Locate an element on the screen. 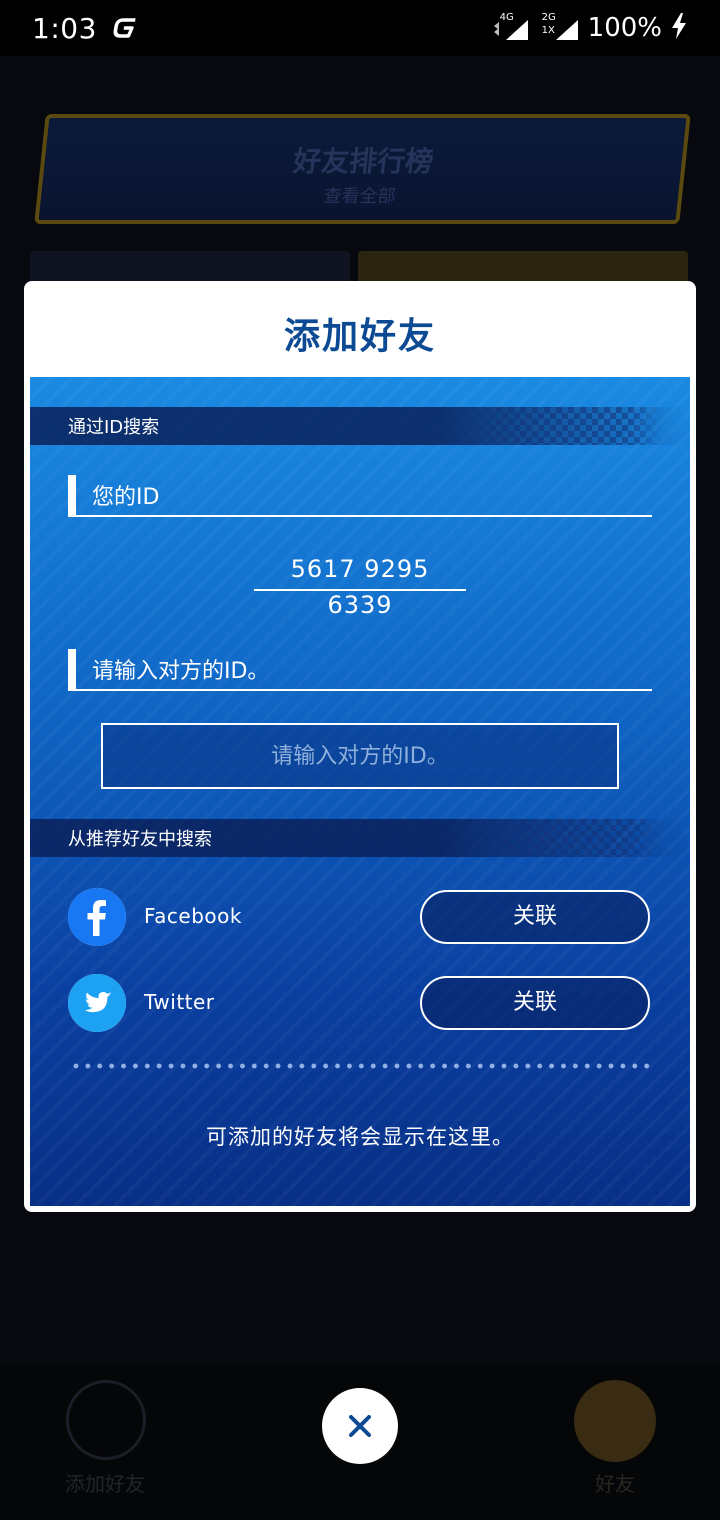 The width and height of the screenshot is (720, 1520). close-button is located at coordinates (360, 1426).